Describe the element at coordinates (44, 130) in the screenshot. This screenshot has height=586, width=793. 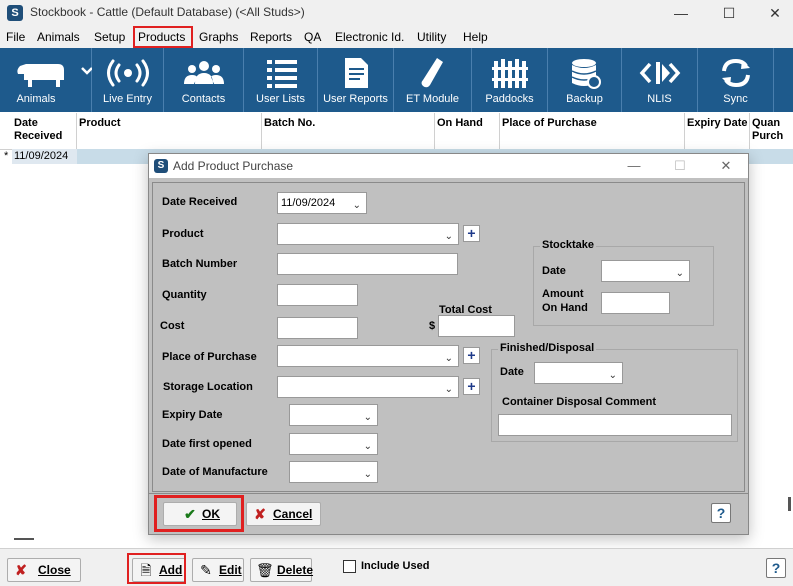
I see `col-header-date-received: Date Received` at that location.